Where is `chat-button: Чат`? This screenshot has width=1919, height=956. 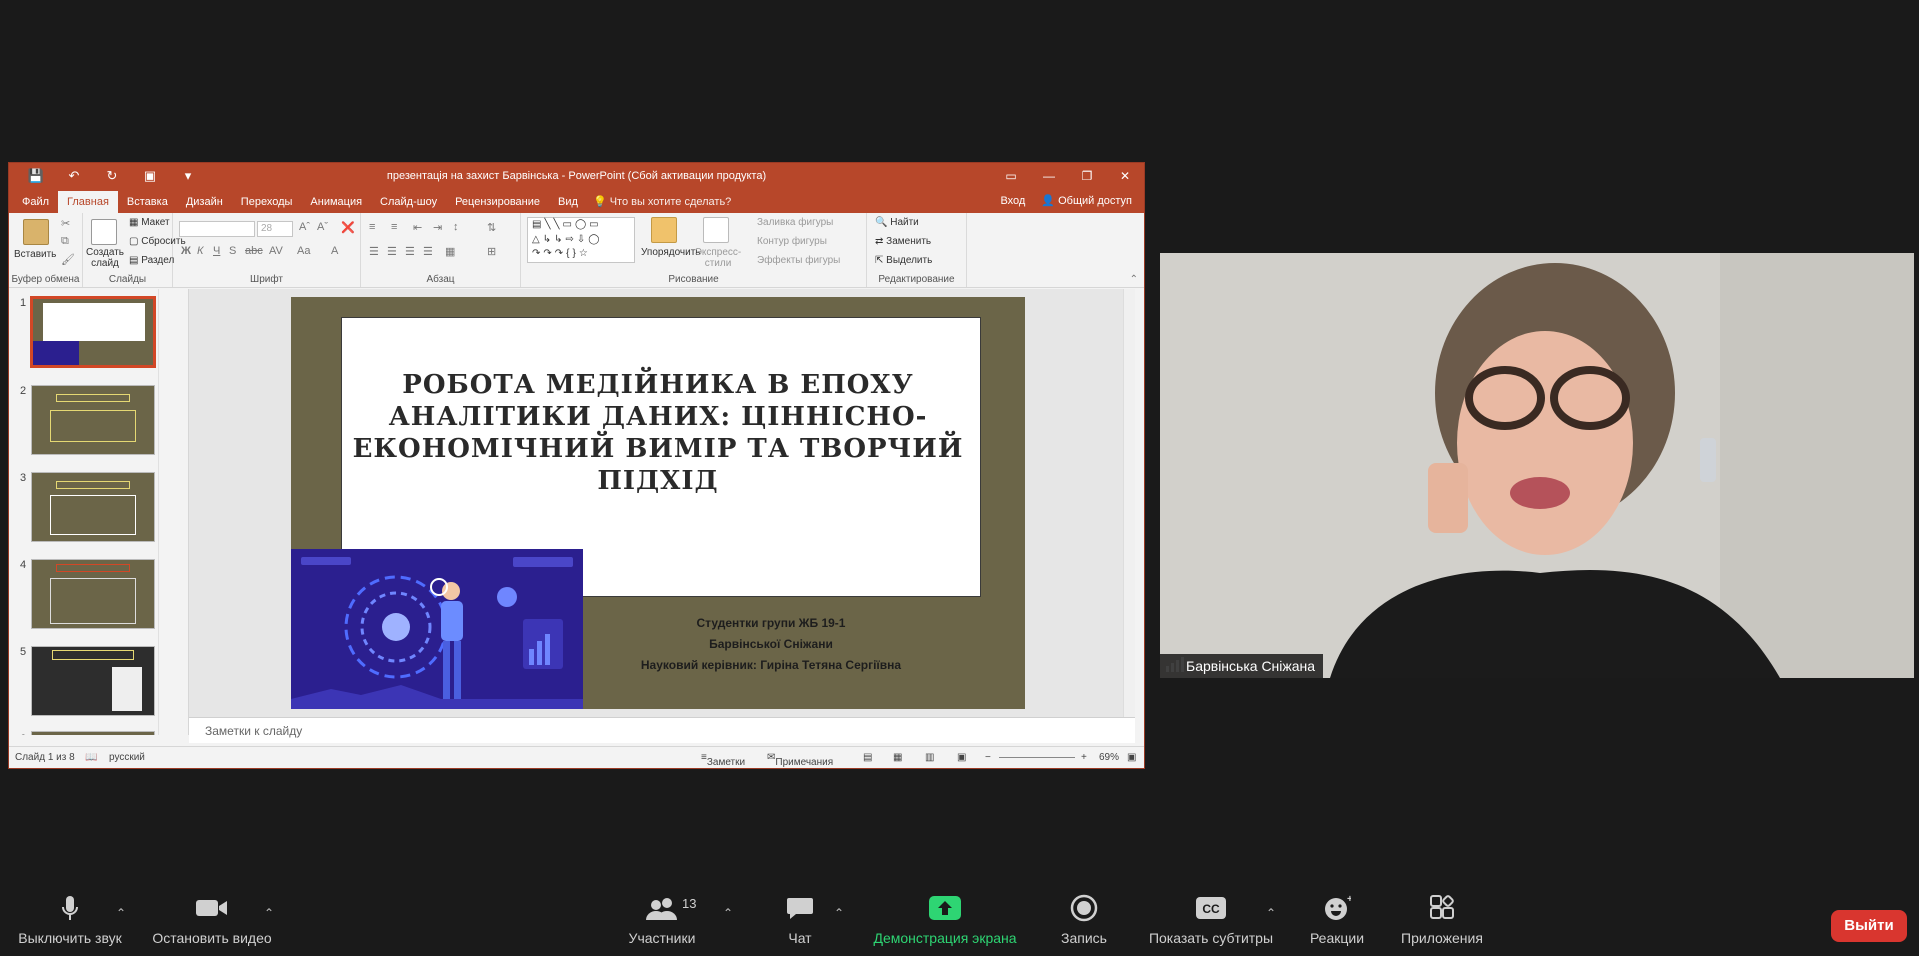
chat-button: Чат is located at coordinates (800, 923).